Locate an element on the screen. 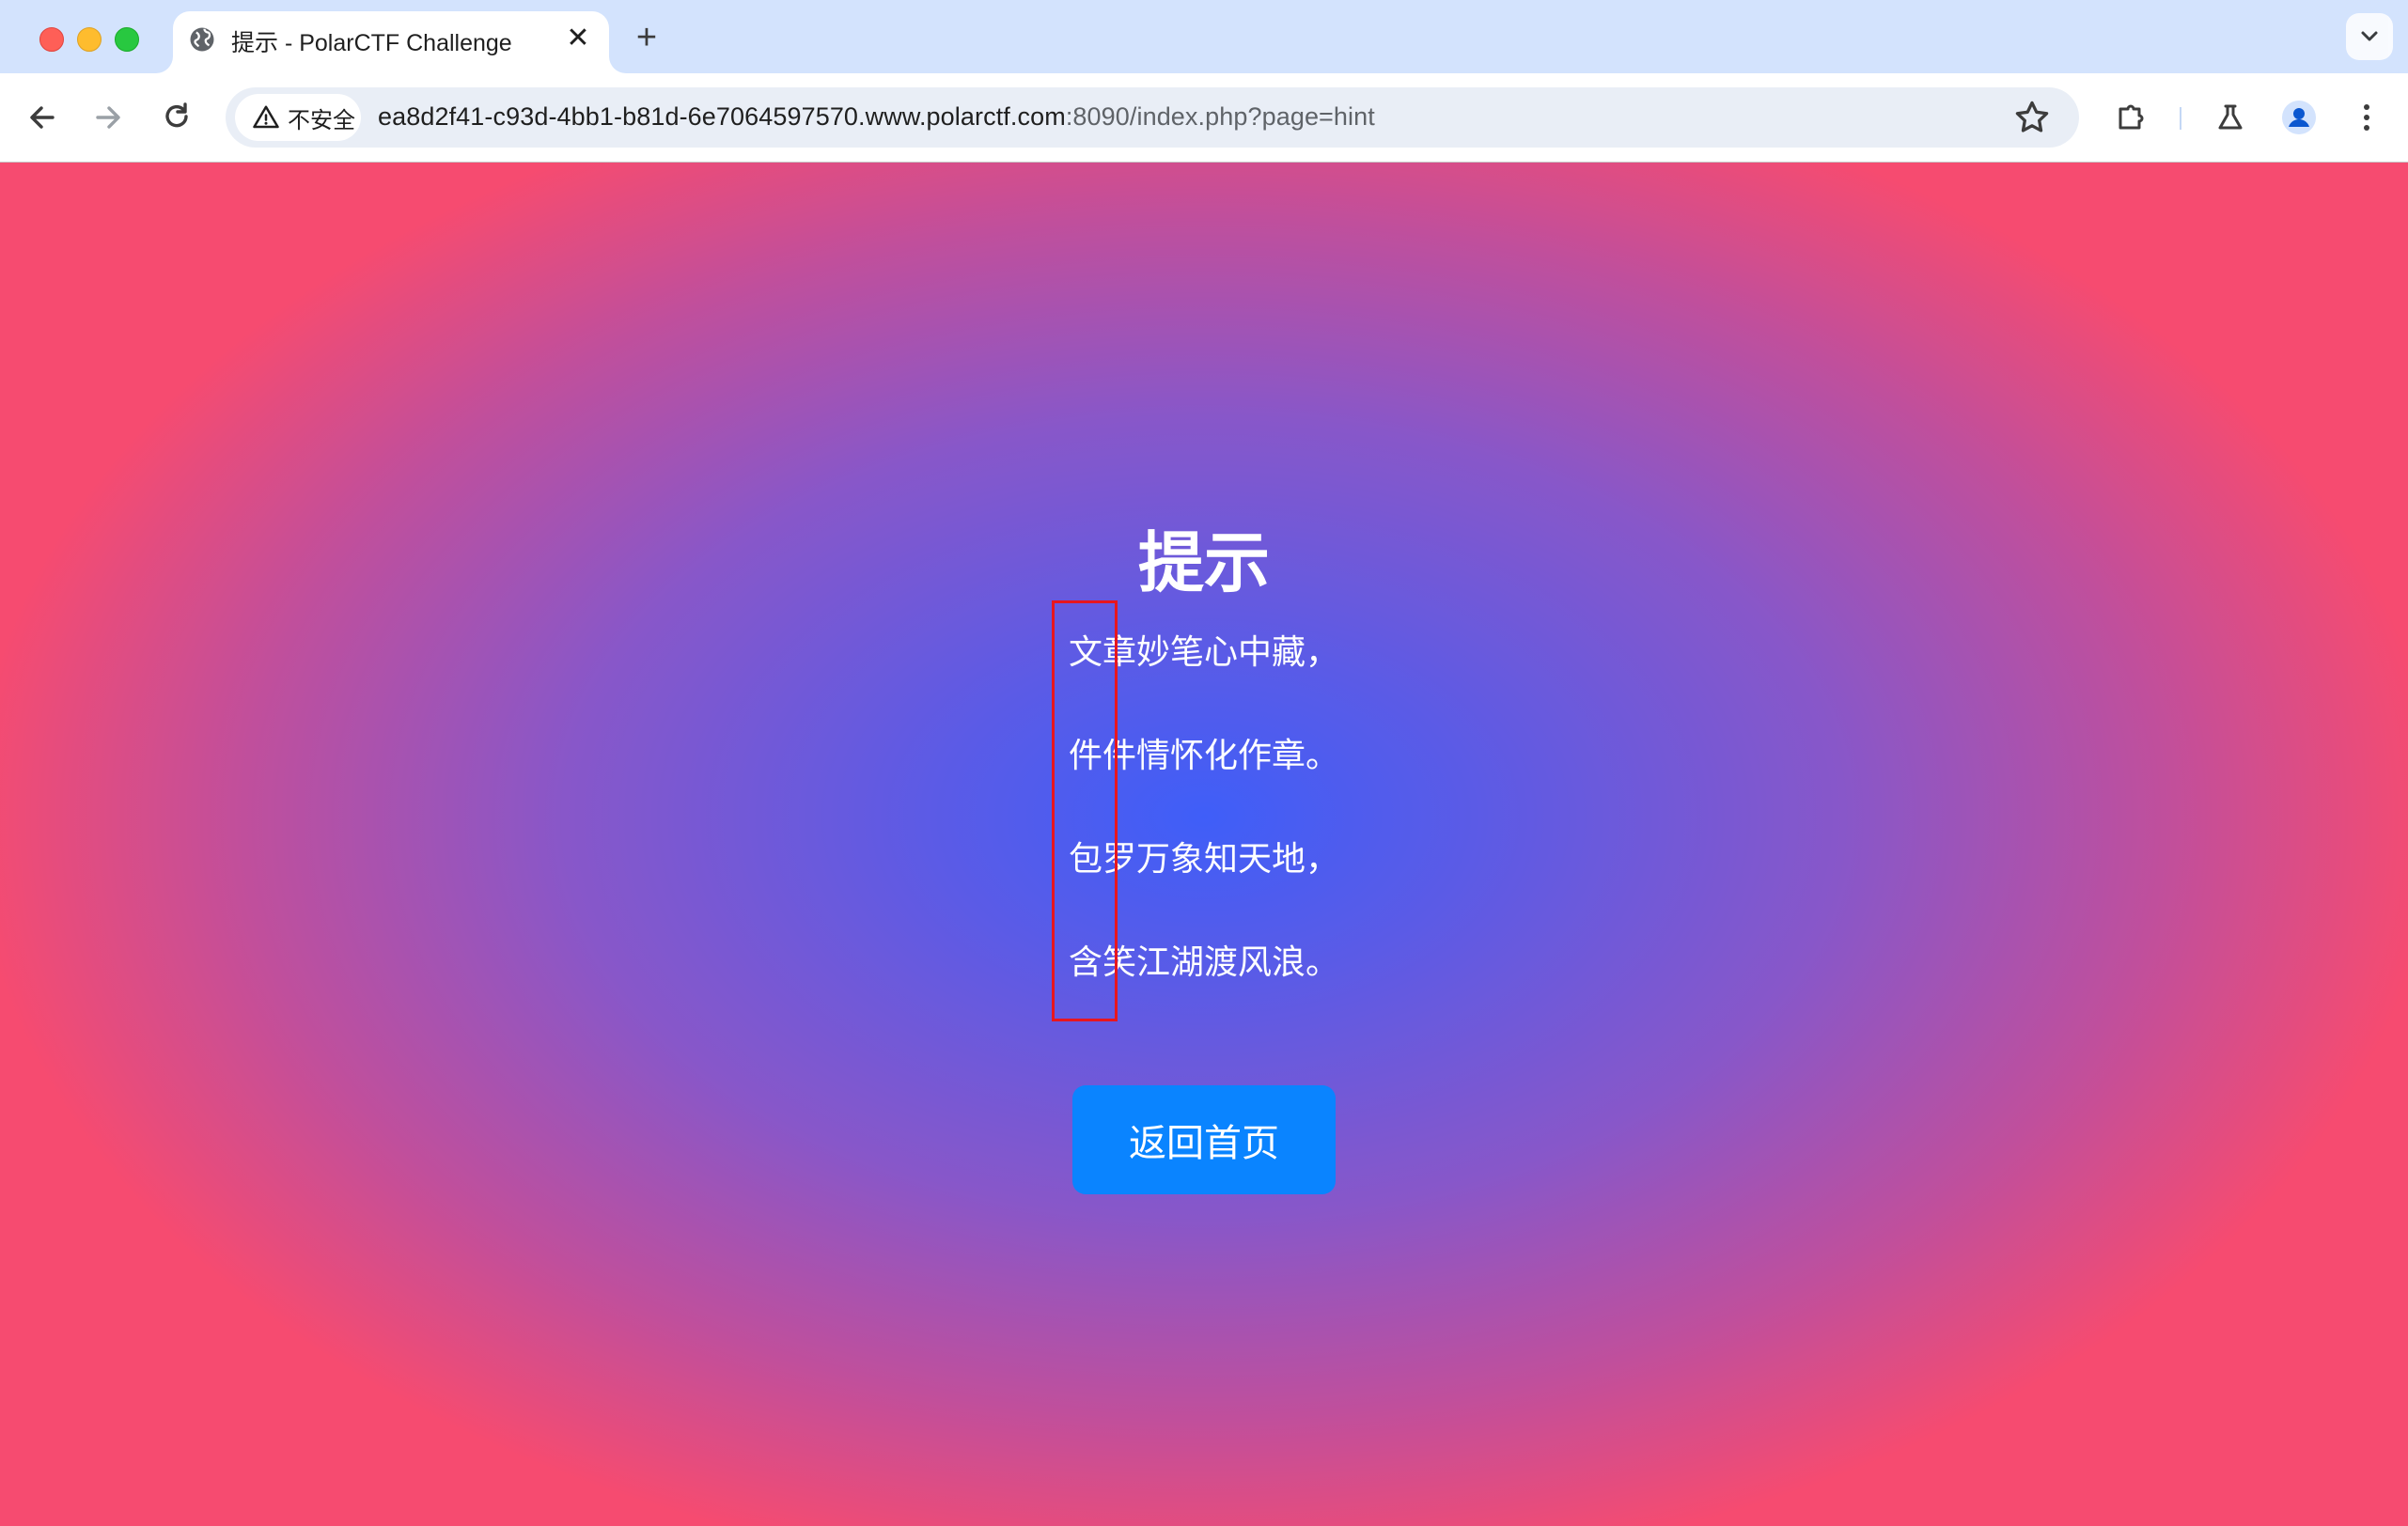 The height and width of the screenshot is (1526, 2408). flask-icon is located at coordinates (2230, 117).